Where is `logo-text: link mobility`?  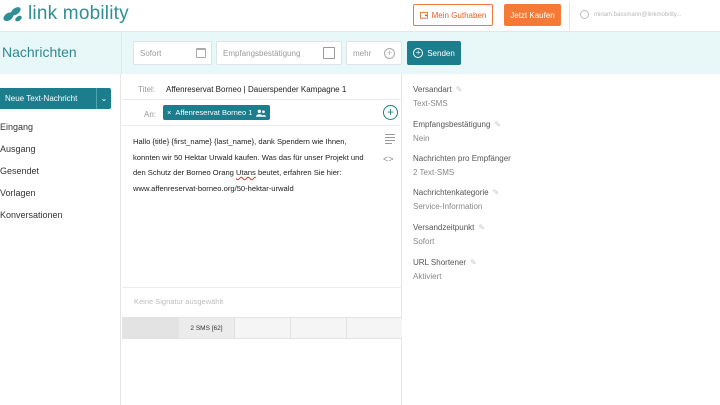
logo-text: link mobility is located at coordinates (78, 13).